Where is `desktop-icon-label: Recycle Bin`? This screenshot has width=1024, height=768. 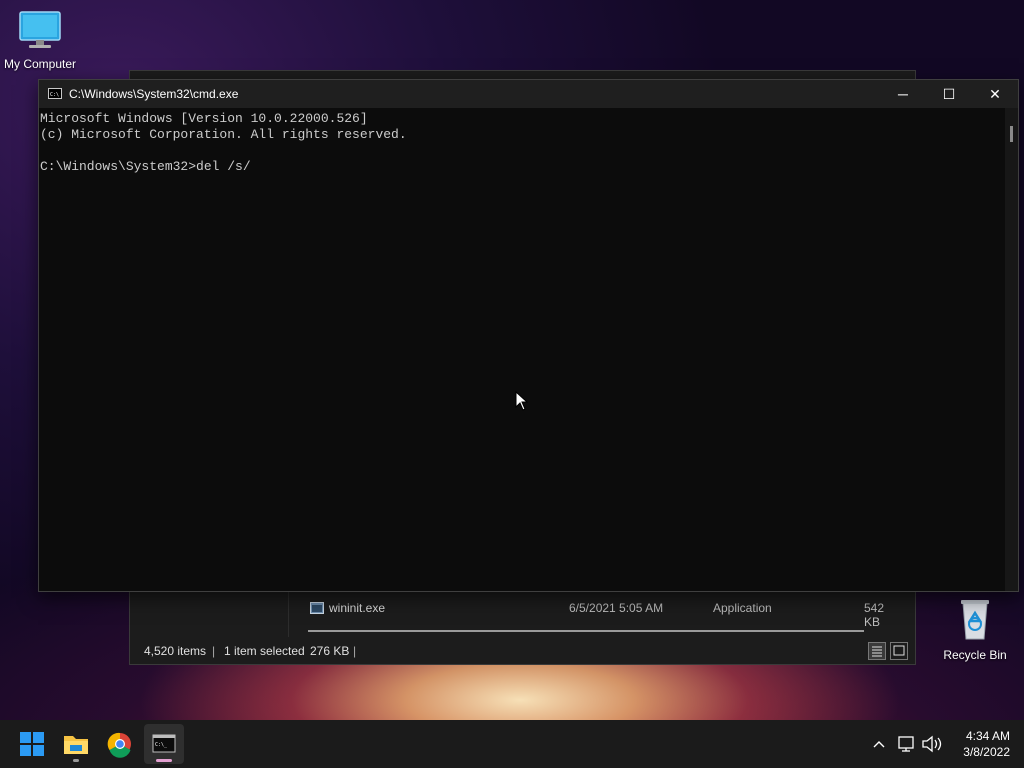 desktop-icon-label: Recycle Bin is located at coordinates (975, 655).